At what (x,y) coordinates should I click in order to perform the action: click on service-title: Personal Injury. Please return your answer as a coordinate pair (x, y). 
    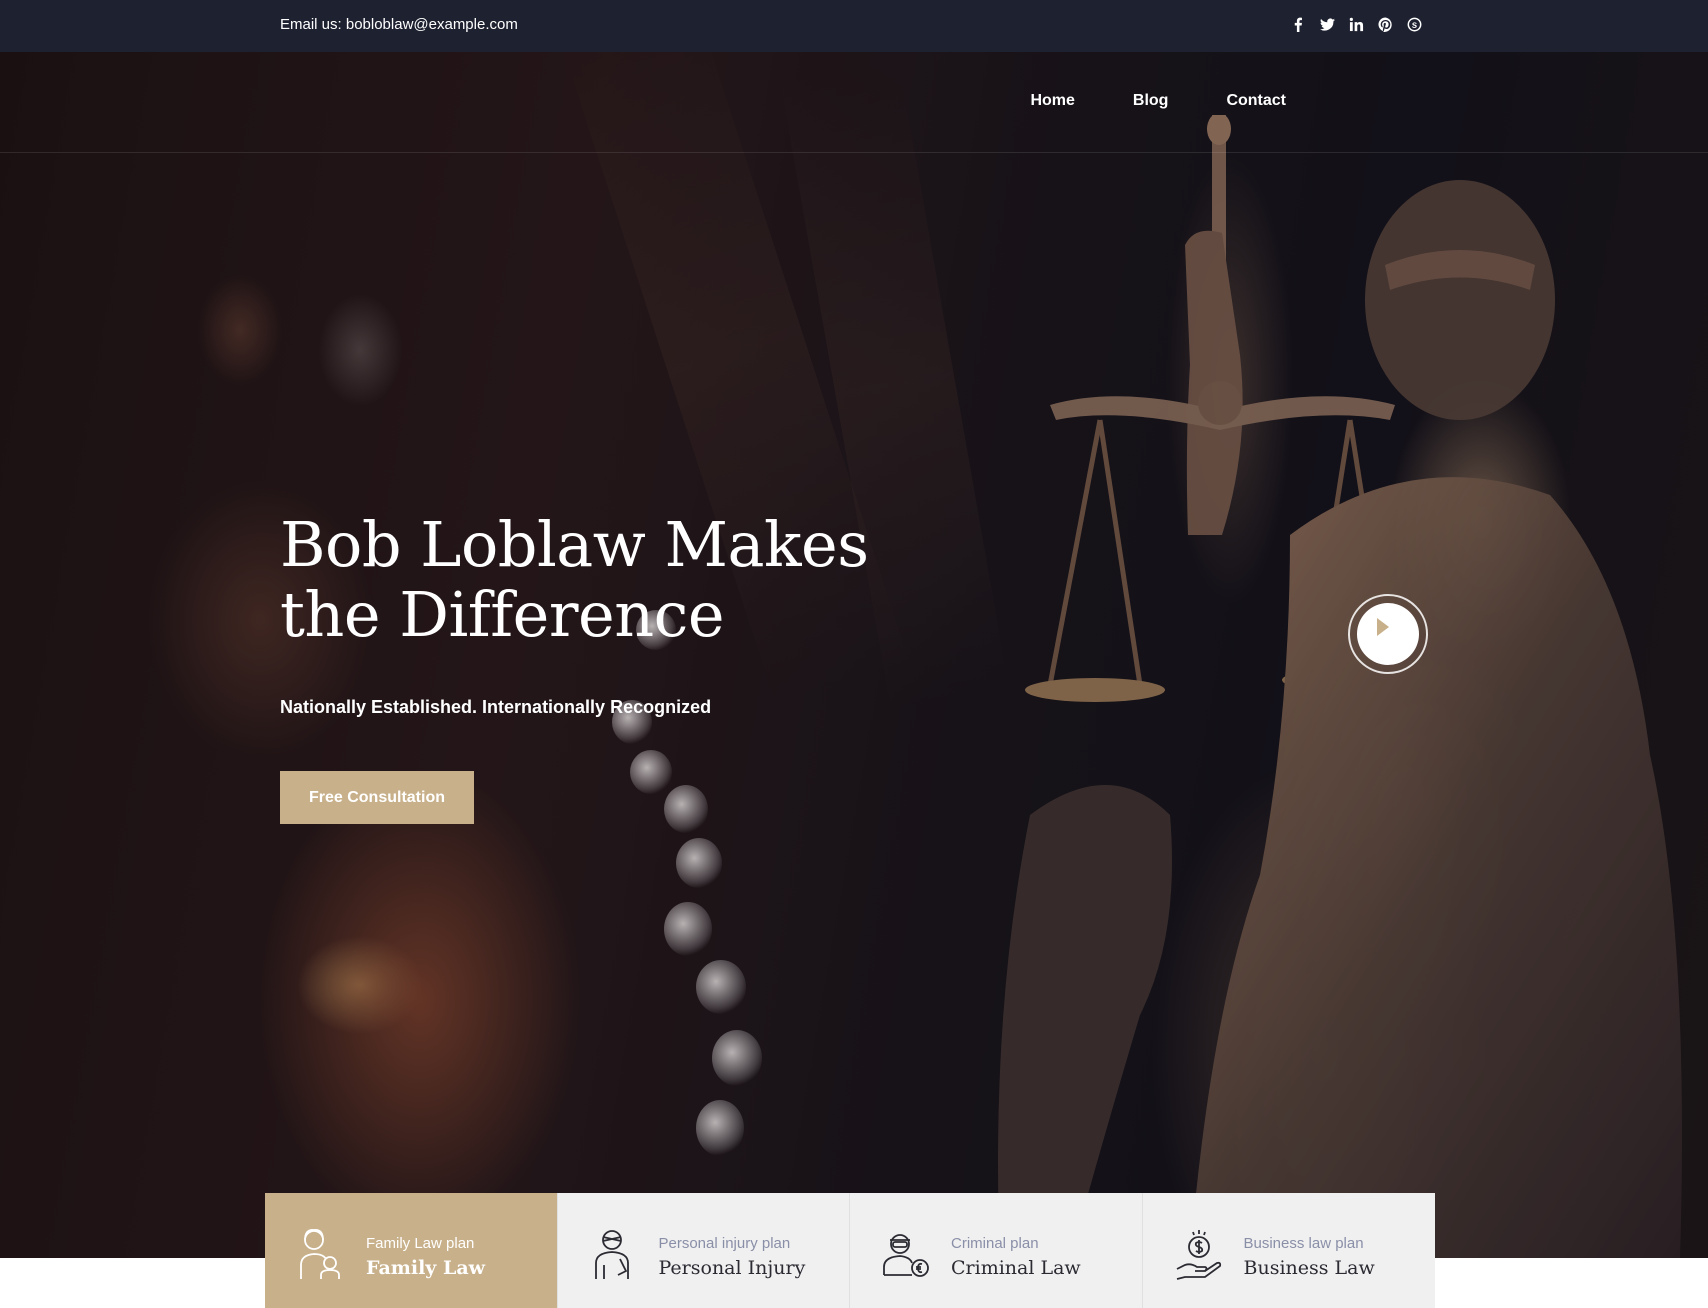
    Looking at the image, I should click on (732, 1268).